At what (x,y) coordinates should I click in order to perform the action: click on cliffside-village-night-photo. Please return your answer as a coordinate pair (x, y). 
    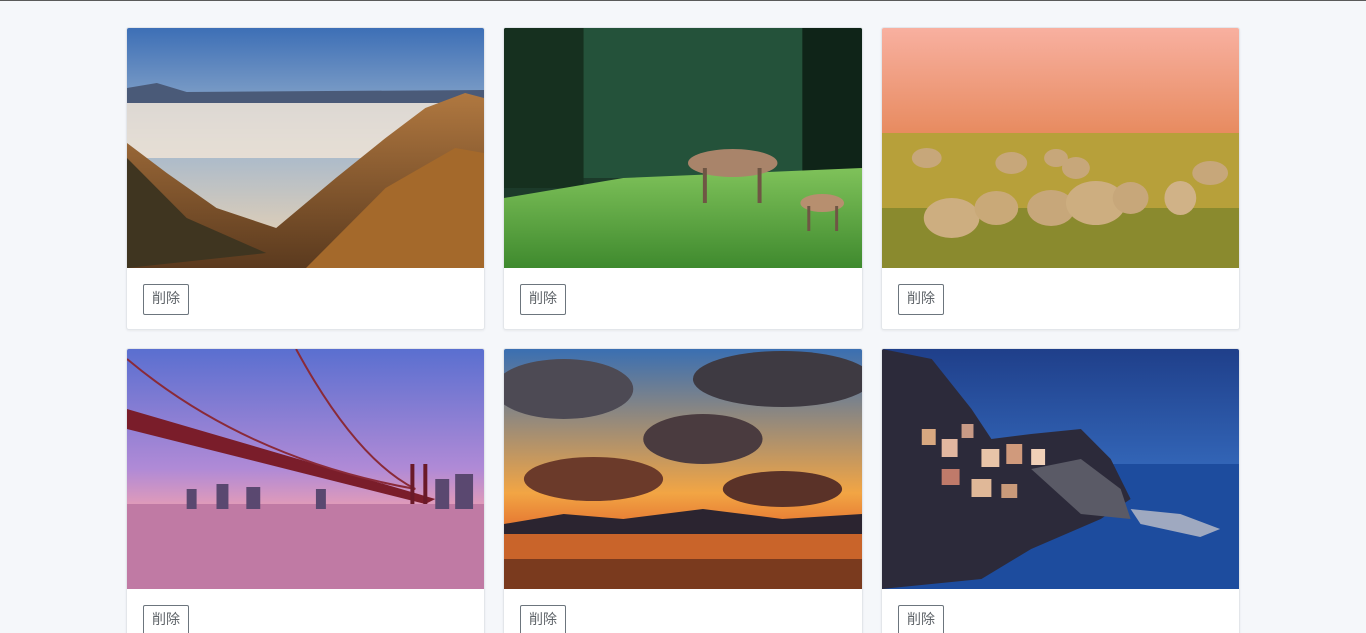
    Looking at the image, I should click on (1060, 469).